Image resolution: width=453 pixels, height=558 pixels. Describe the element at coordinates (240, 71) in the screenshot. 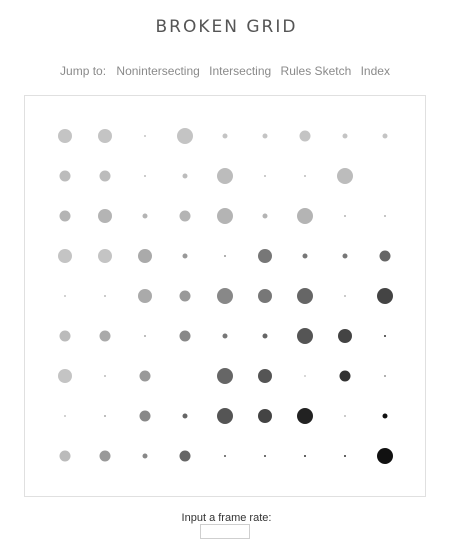

I see `link-intersecting: Intersecting` at that location.